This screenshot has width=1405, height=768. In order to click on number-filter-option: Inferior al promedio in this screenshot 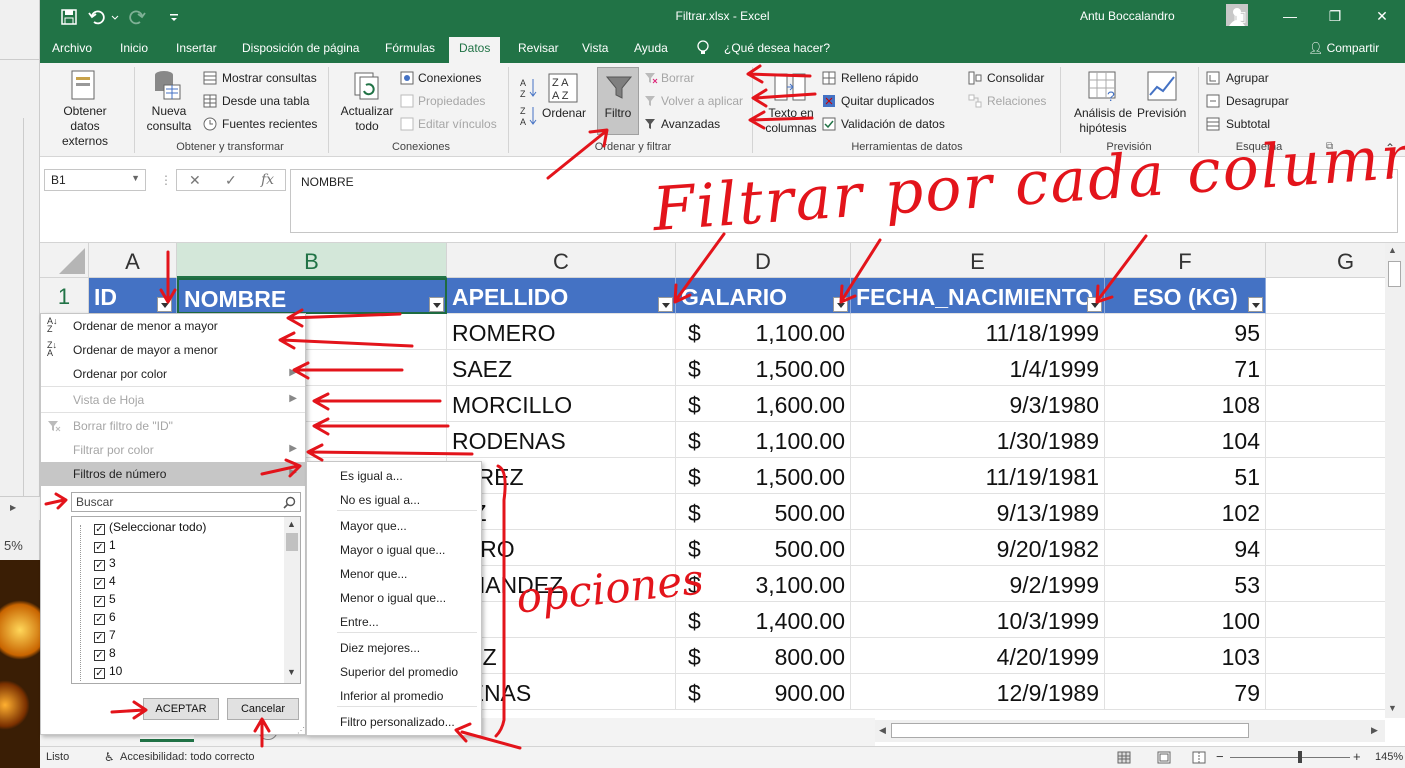, I will do `click(394, 696)`.